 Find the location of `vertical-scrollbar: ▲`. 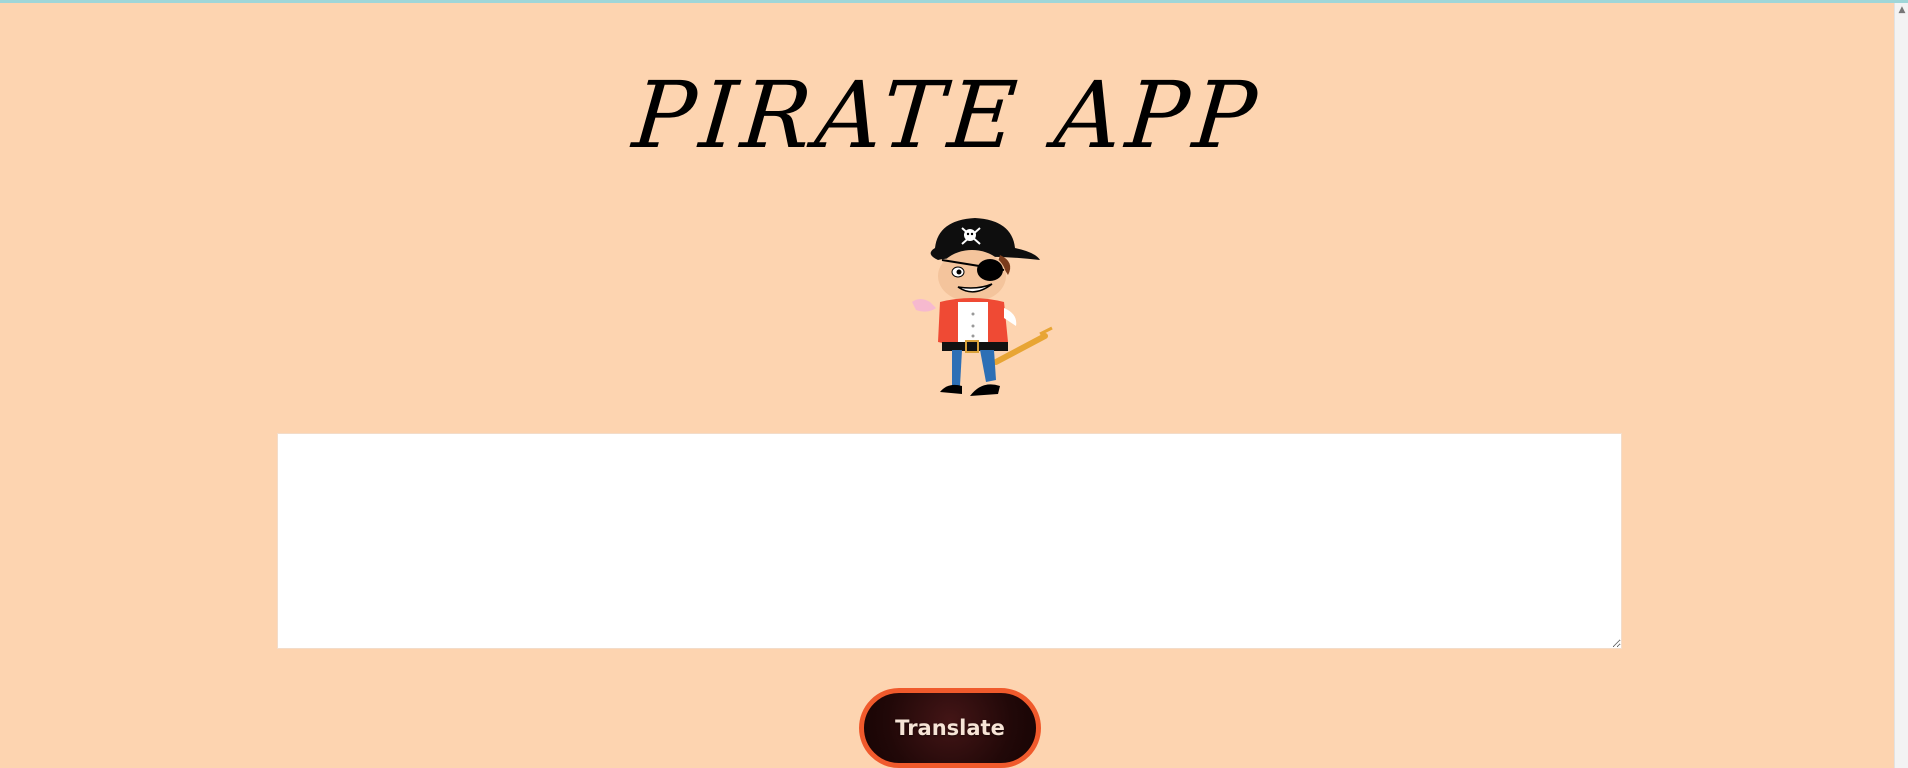

vertical-scrollbar: ▲ is located at coordinates (1901, 385).